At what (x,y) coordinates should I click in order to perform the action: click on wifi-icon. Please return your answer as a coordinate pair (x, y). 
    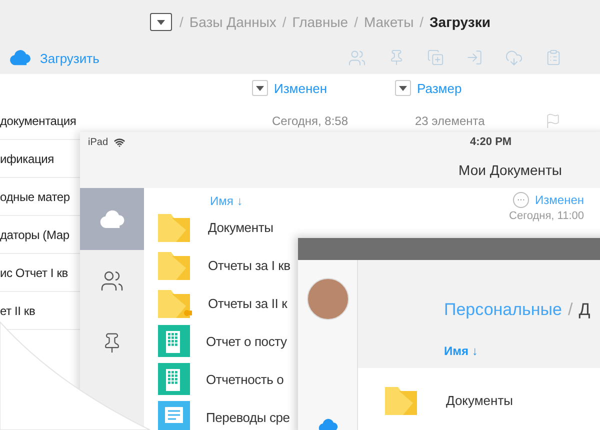
    Looking at the image, I should click on (120, 142).